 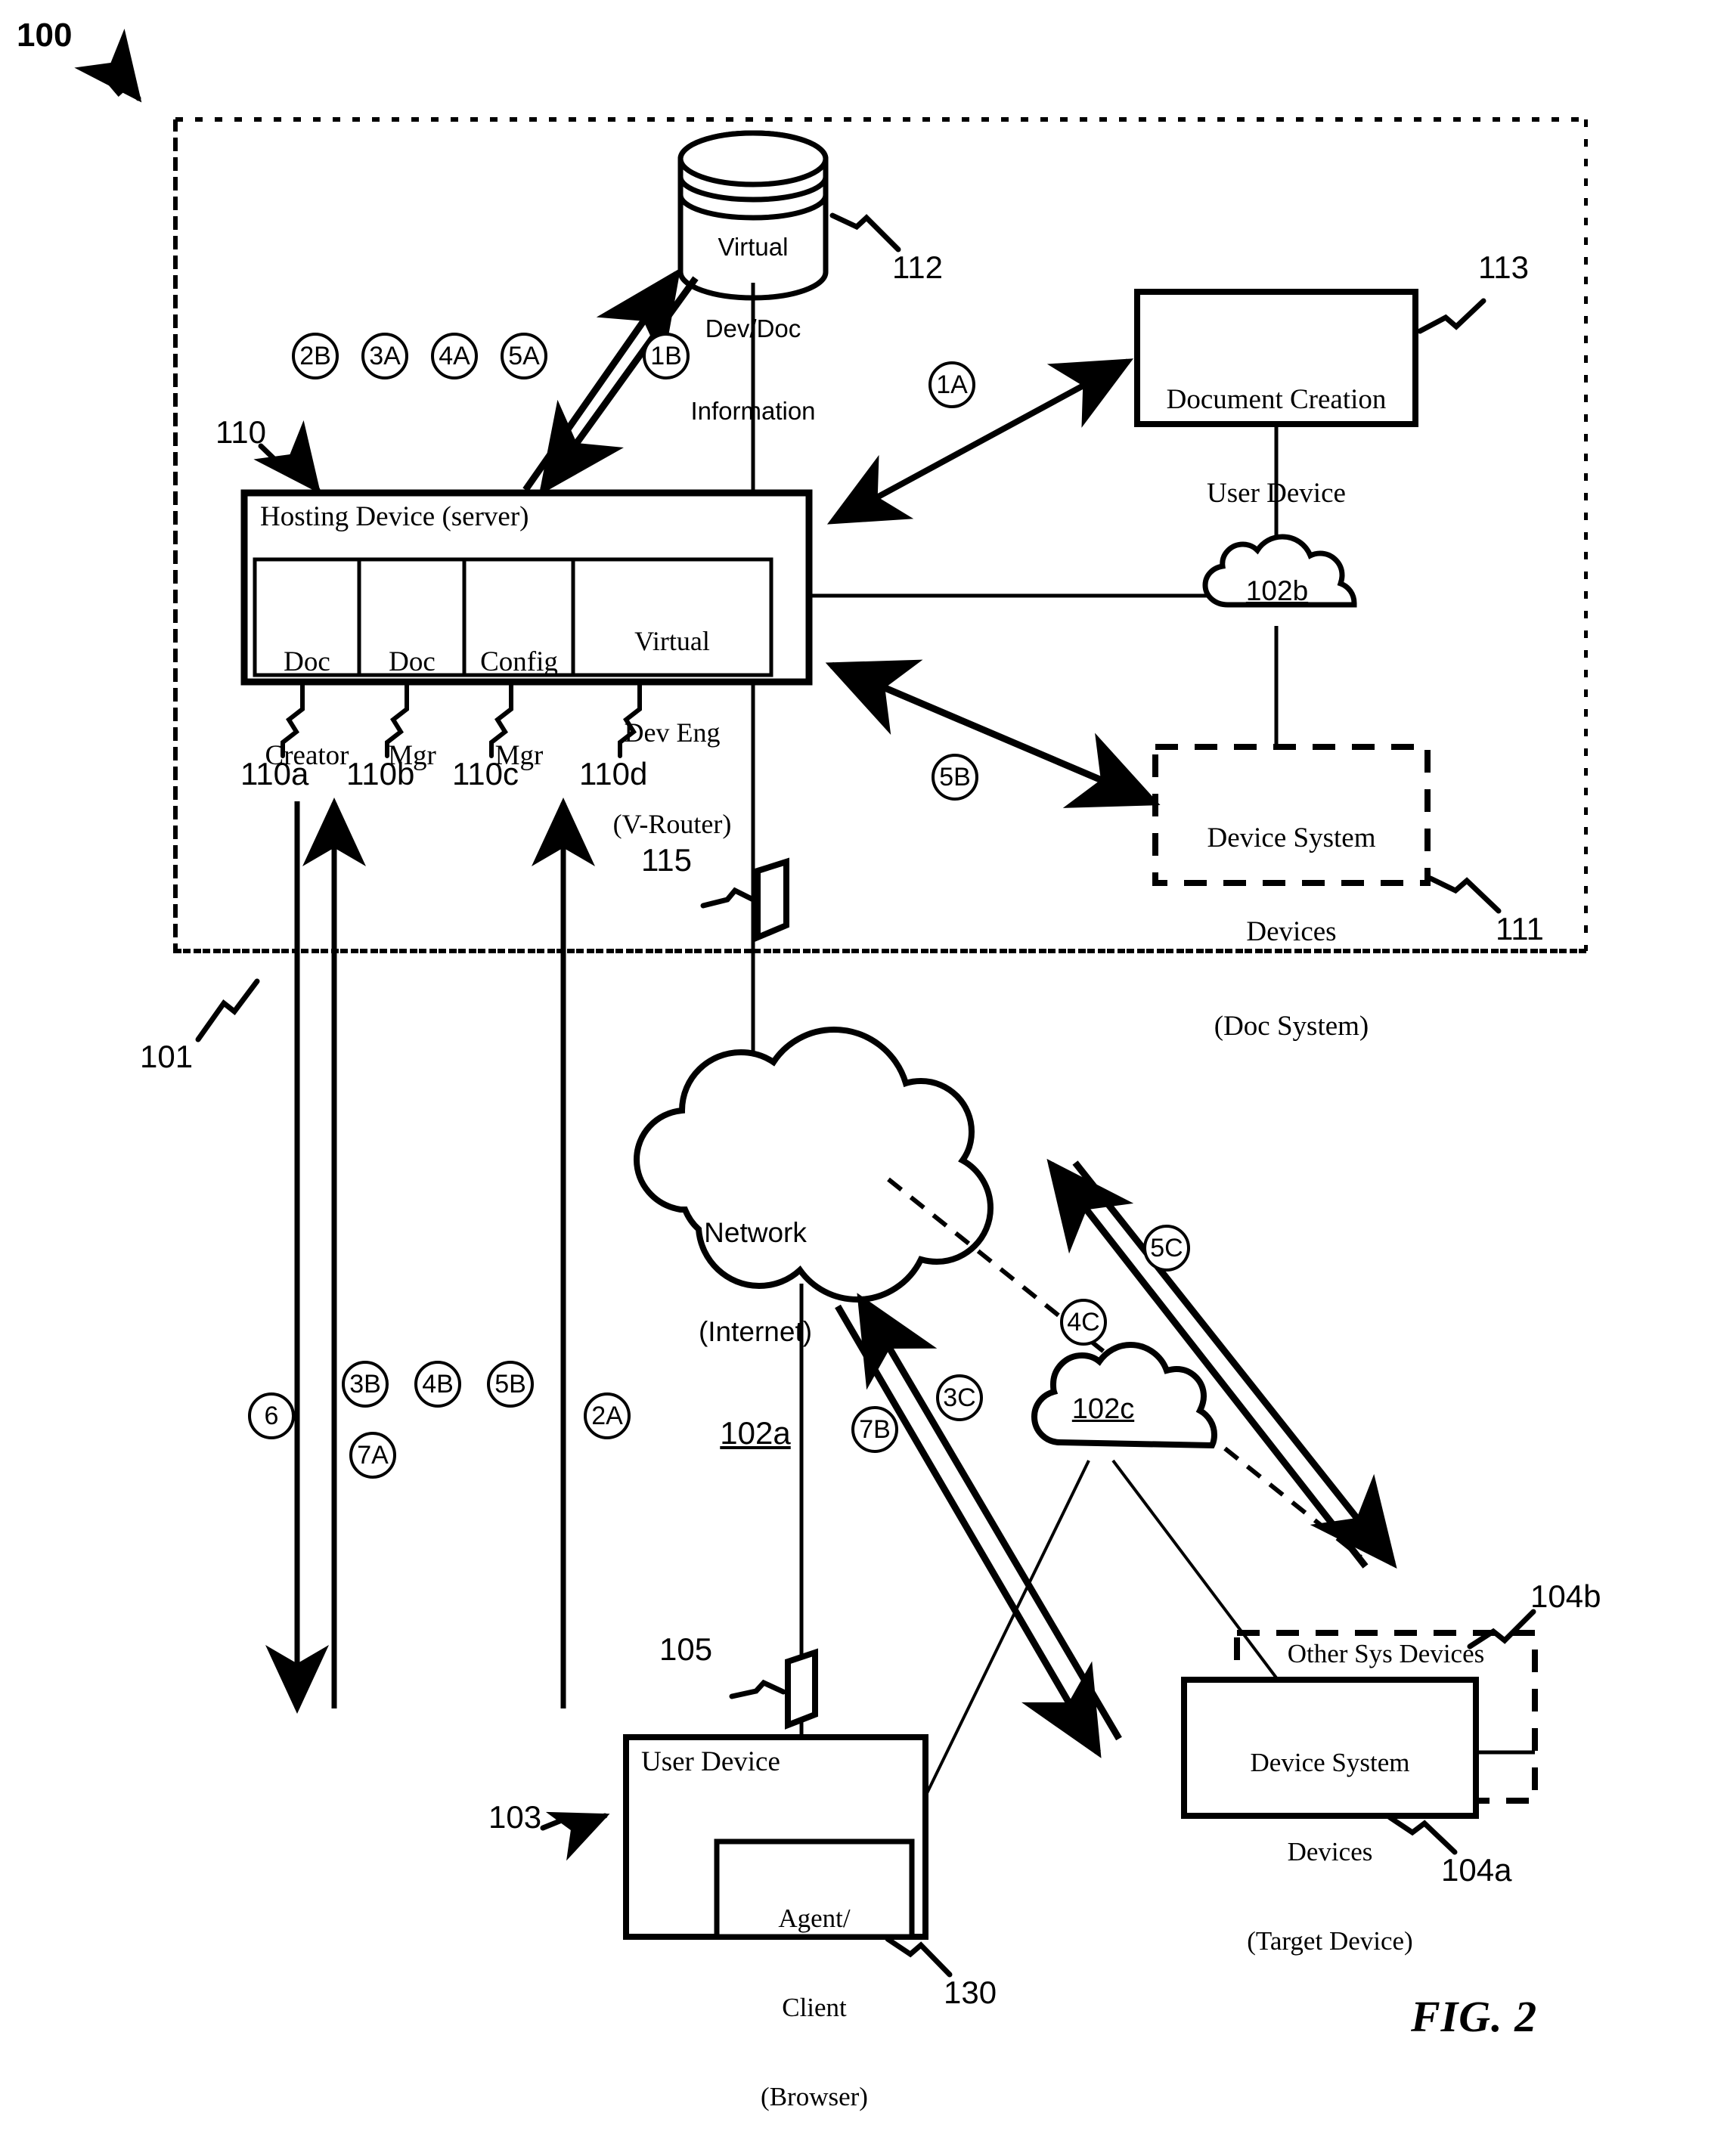 I want to click on step-circle-4b: 4B, so click(x=437, y=1384).